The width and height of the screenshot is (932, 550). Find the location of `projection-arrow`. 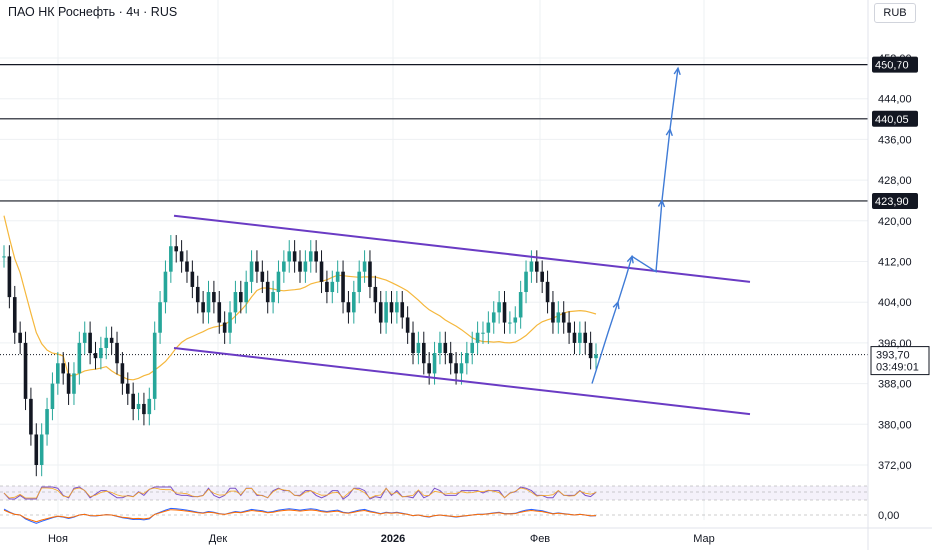

projection-arrow is located at coordinates (636, 225).